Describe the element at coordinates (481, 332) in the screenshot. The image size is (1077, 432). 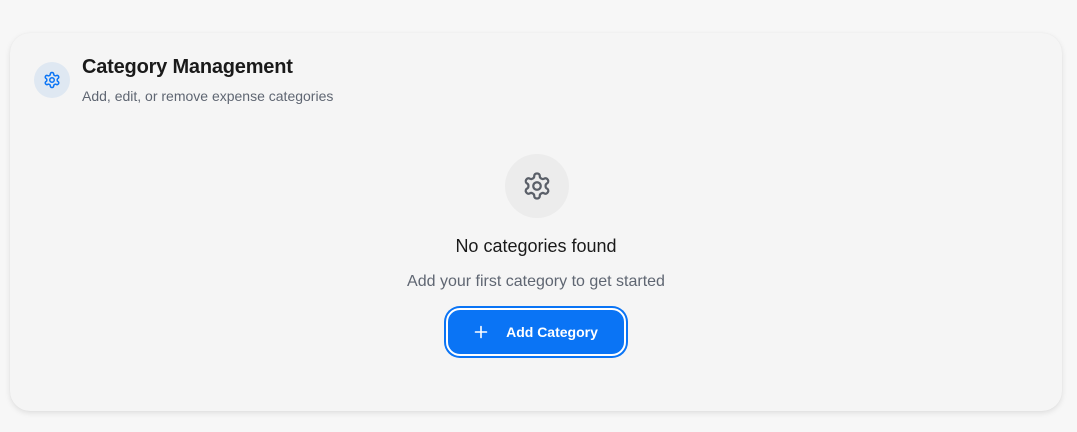
I see `plus-icon` at that location.